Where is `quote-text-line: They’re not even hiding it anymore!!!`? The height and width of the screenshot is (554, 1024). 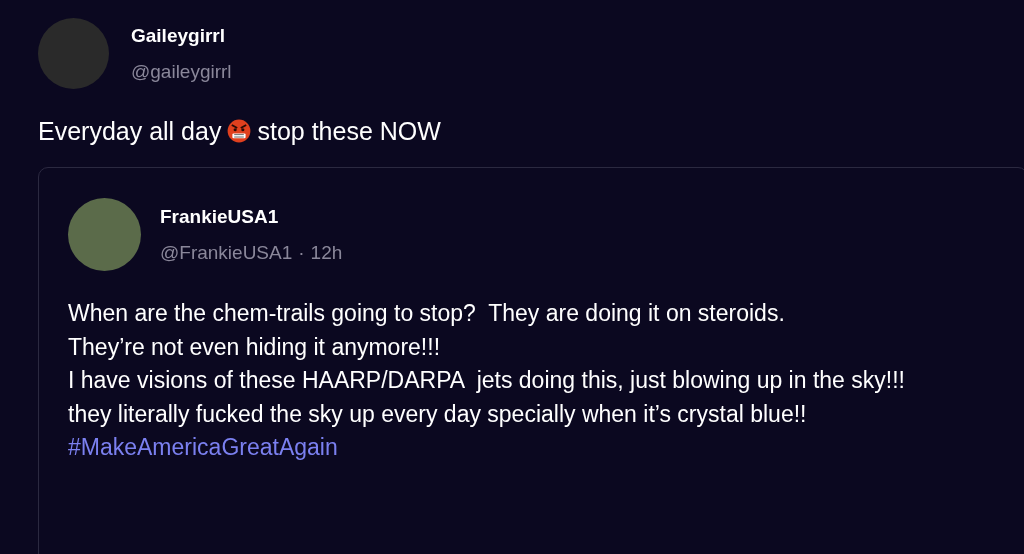
quote-text-line: They’re not even hiding it anymore!!! is located at coordinates (255, 347).